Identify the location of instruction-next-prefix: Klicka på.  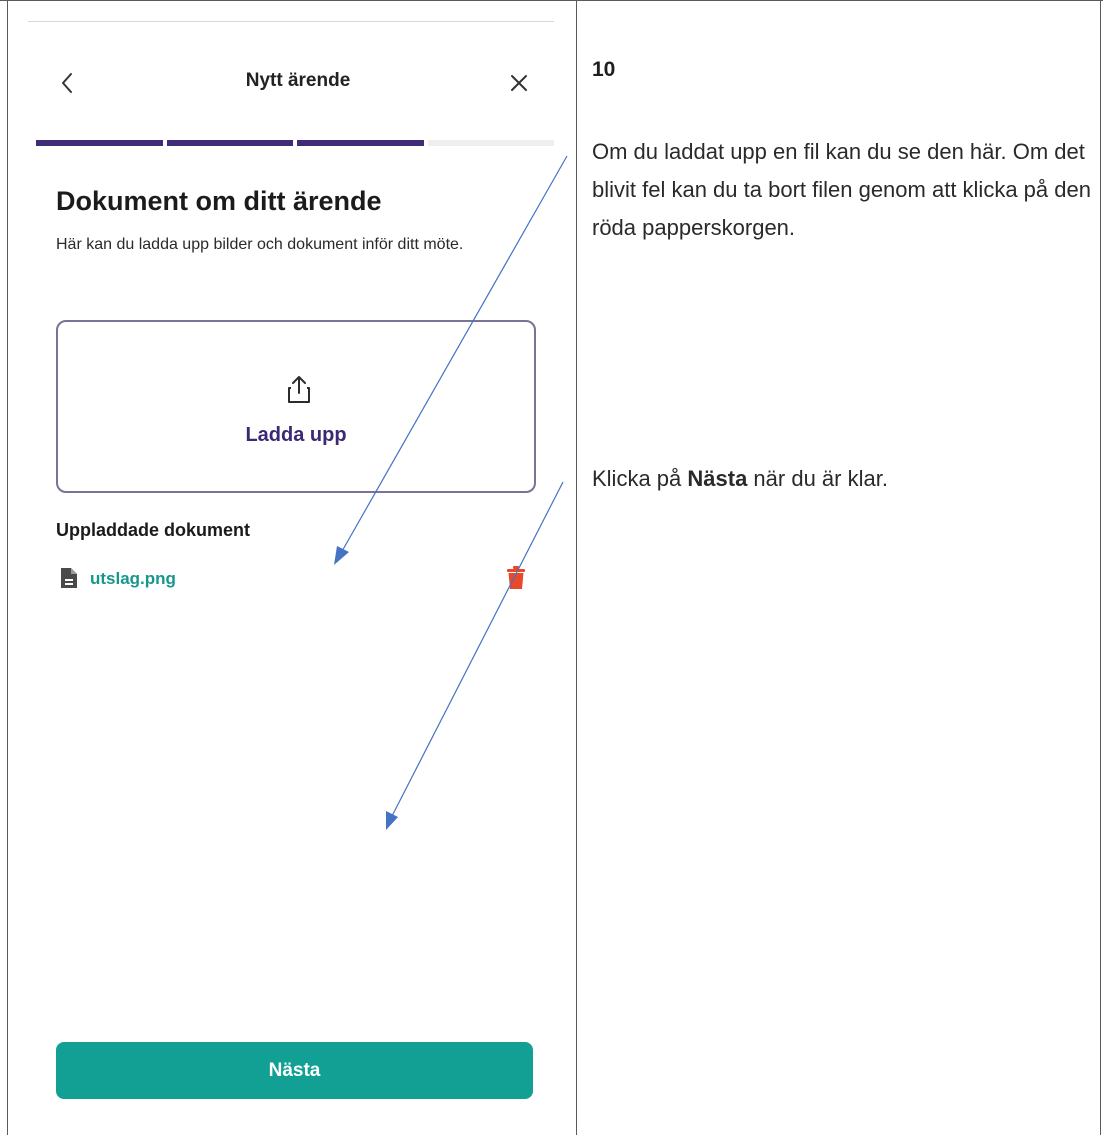
(640, 478).